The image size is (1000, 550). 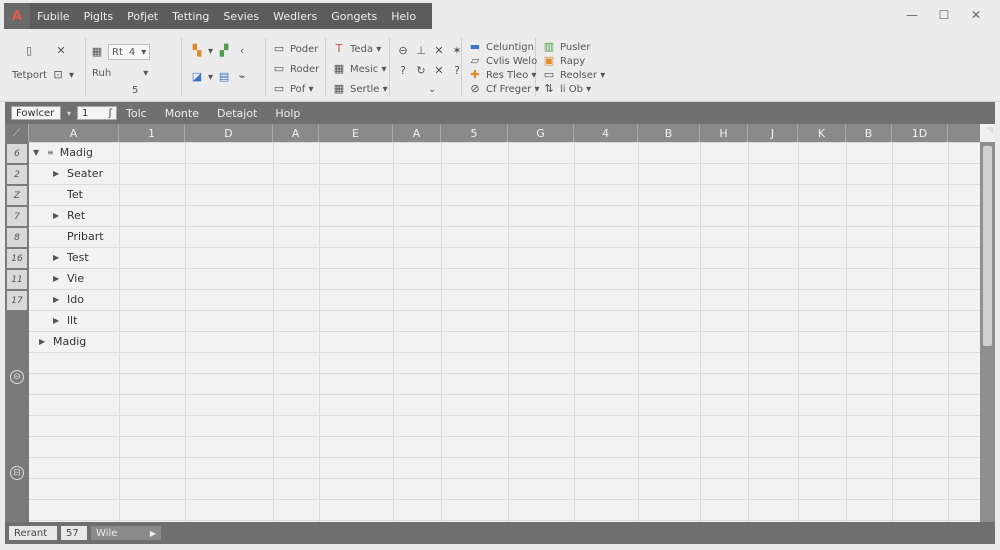 What do you see at coordinates (575, 47) in the screenshot?
I see `pusler-button: Pusler` at bounding box center [575, 47].